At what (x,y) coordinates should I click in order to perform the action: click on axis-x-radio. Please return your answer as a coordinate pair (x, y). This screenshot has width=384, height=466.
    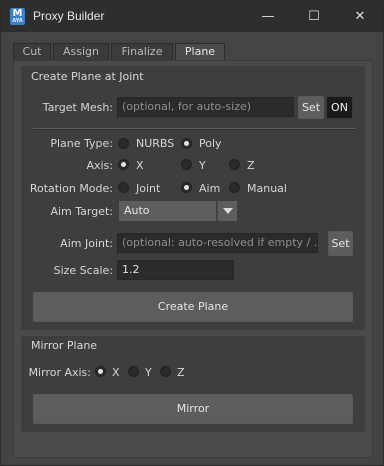
    Looking at the image, I should click on (123, 164).